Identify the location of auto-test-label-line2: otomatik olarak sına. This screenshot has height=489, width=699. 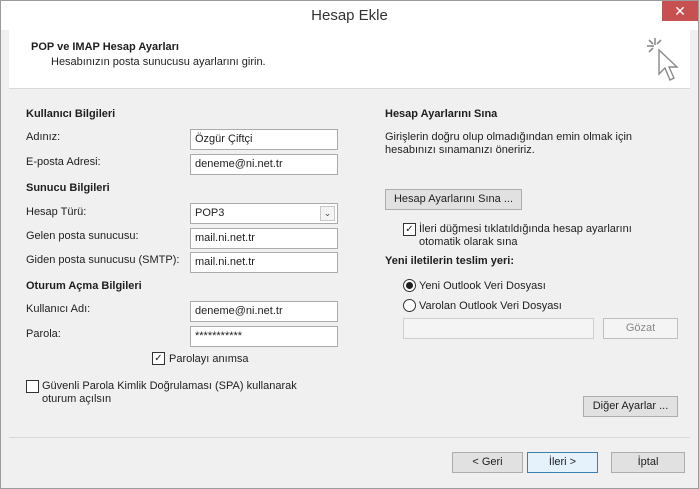
(468, 242).